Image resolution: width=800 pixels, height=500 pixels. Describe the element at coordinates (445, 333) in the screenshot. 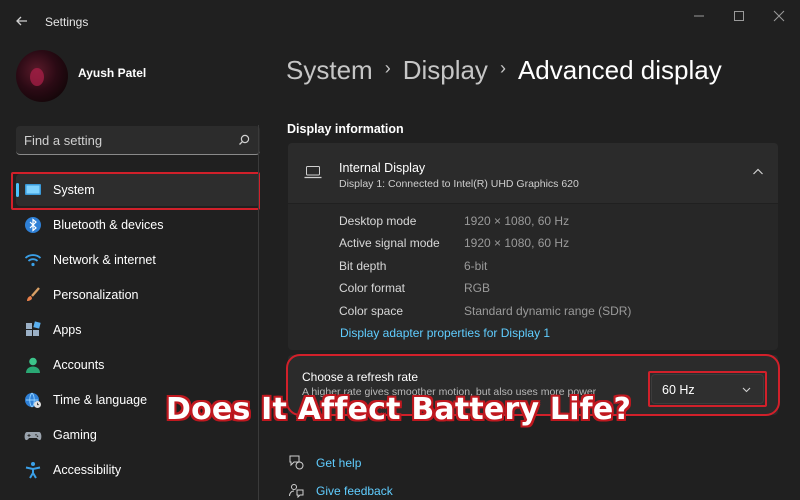

I see `adapter-properties-link: Display adapter properties for Display 1` at that location.